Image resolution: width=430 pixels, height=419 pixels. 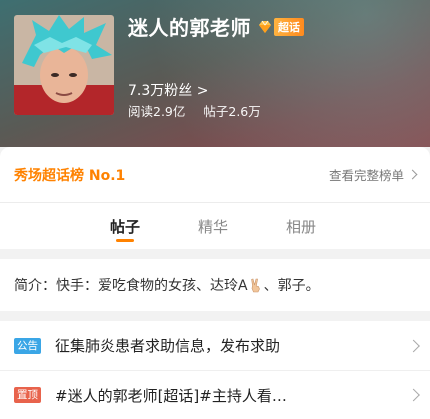 What do you see at coordinates (131, 286) in the screenshot?
I see `intro-text-prefix: 简介：快手：爱吃食物的女孩、达玲A` at bounding box center [131, 286].